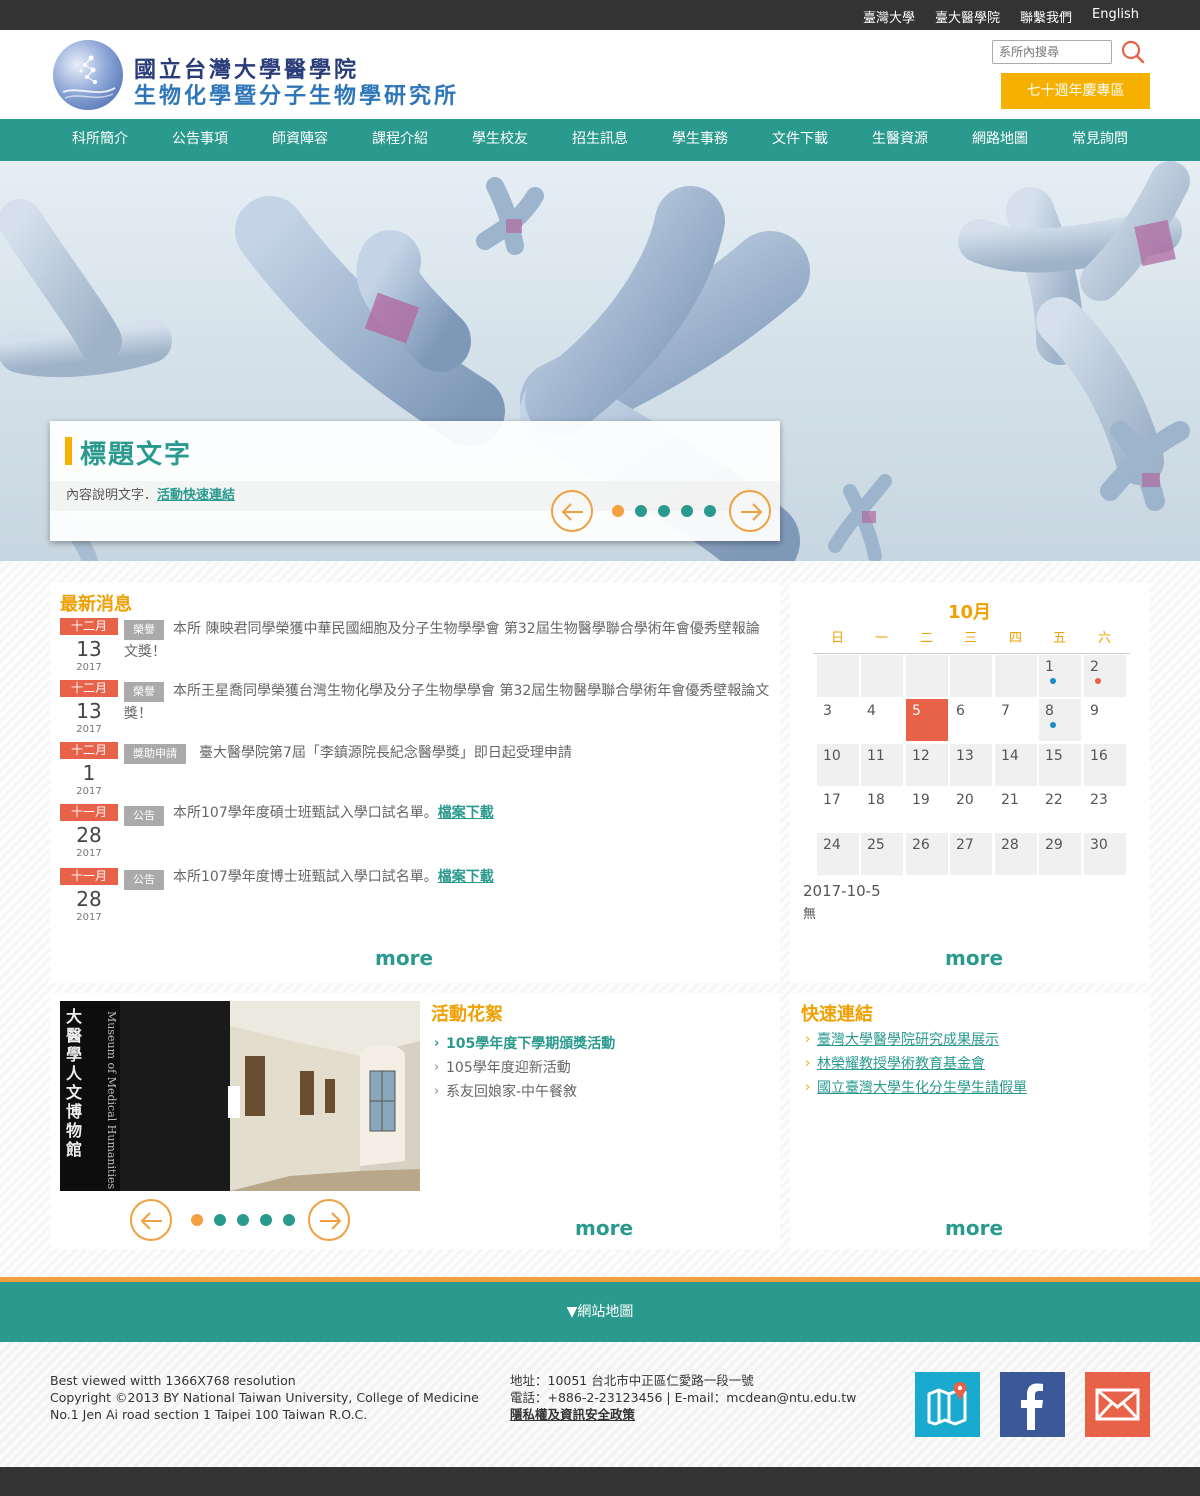  I want to click on activity-item: 105學年度下學期頒獎活動, so click(524, 1044).